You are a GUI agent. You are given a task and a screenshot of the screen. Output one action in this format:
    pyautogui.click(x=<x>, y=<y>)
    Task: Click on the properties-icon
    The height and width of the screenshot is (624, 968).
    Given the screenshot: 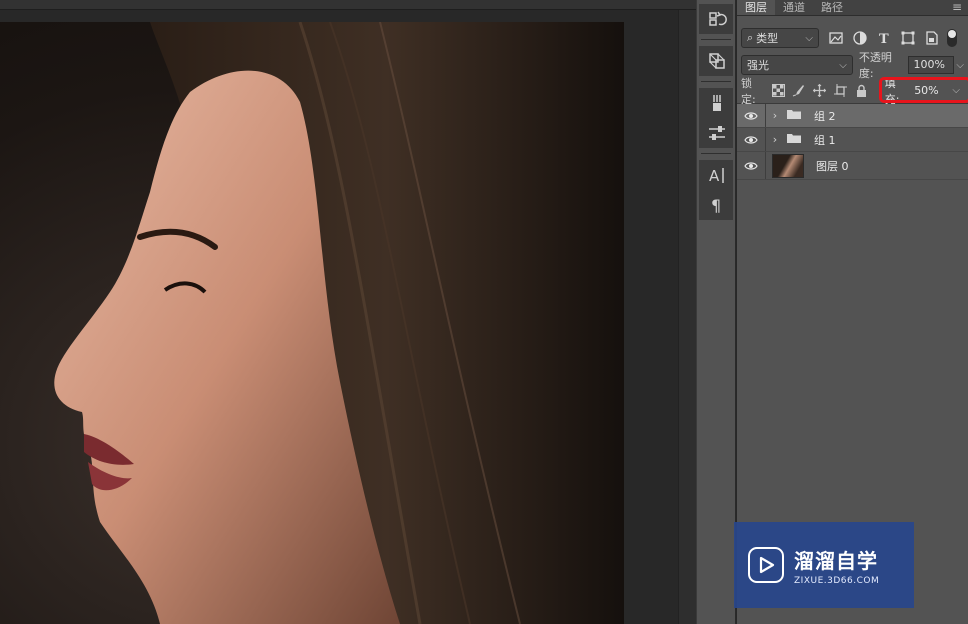 What is the action you would take?
    pyautogui.click(x=717, y=133)
    